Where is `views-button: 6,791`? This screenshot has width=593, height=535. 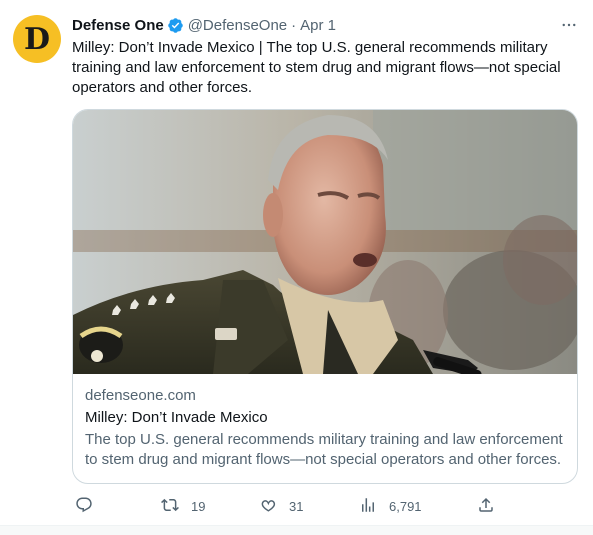 views-button: 6,791 is located at coordinates (390, 506).